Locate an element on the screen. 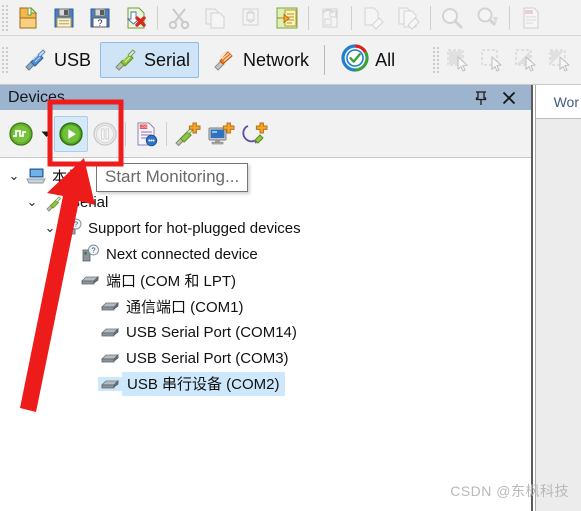 Image resolution: width=581 pixels, height=511 pixels. tree-item-hotplug-support-label: Support for hot-plugged devices is located at coordinates (194, 228).